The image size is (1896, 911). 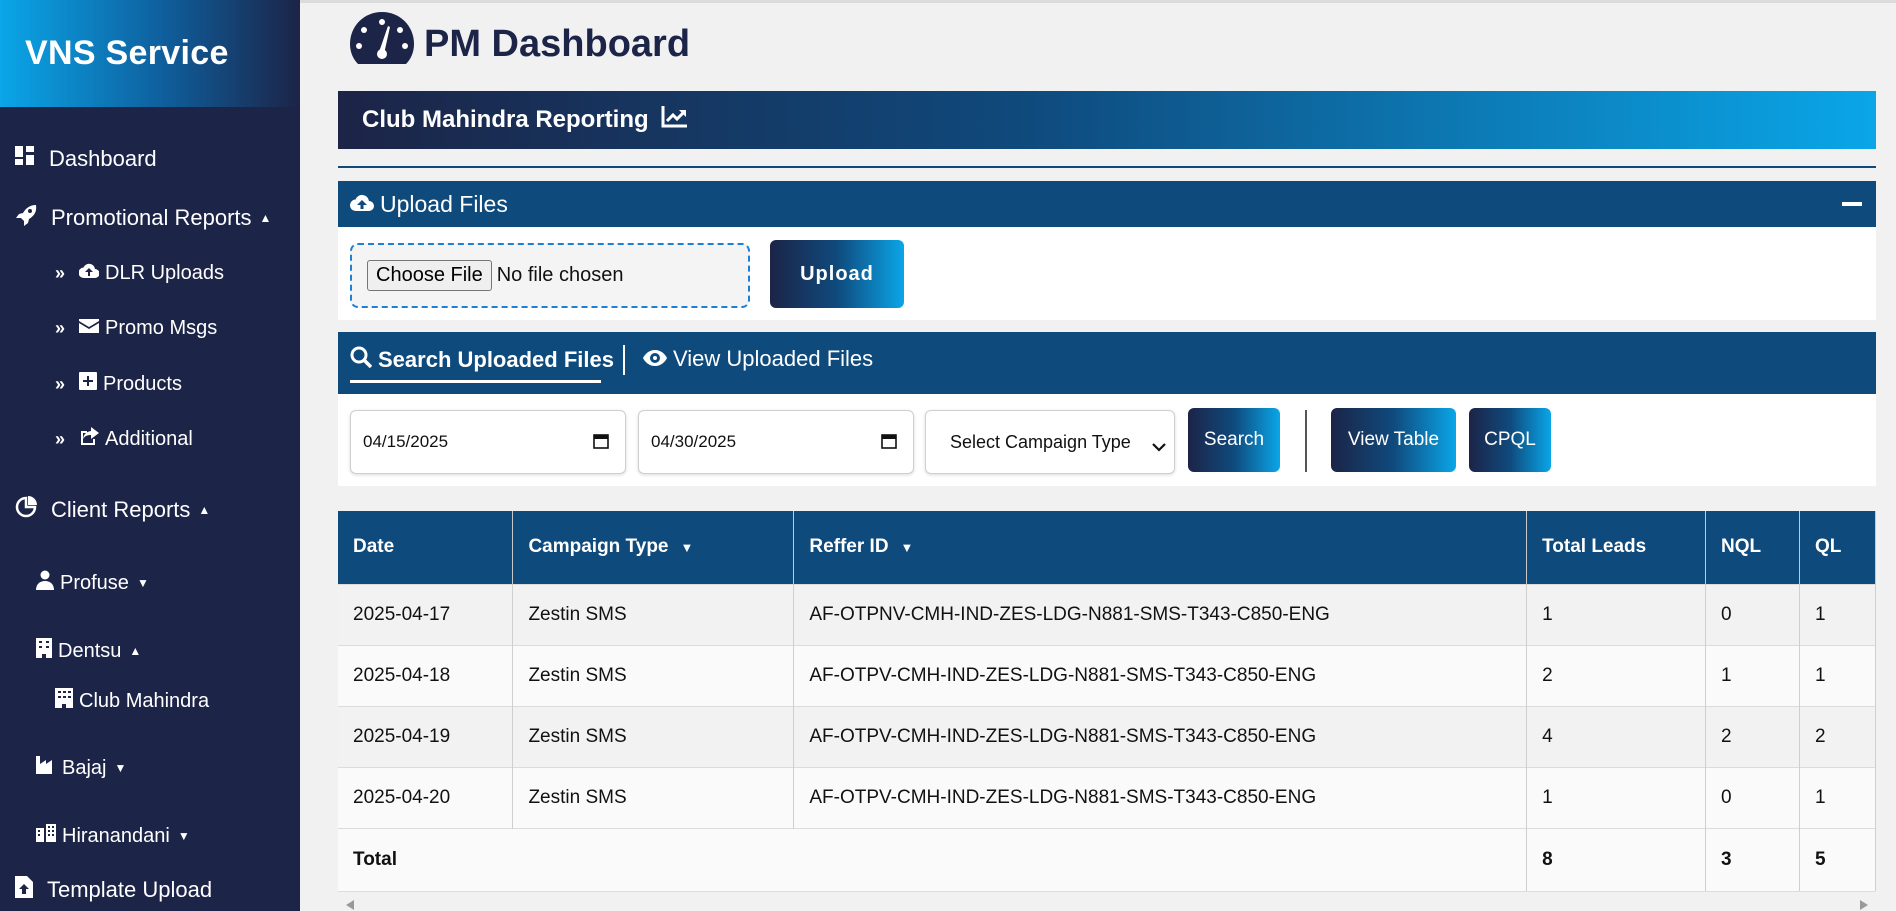 What do you see at coordinates (45, 583) in the screenshot?
I see `user-tie-icon` at bounding box center [45, 583].